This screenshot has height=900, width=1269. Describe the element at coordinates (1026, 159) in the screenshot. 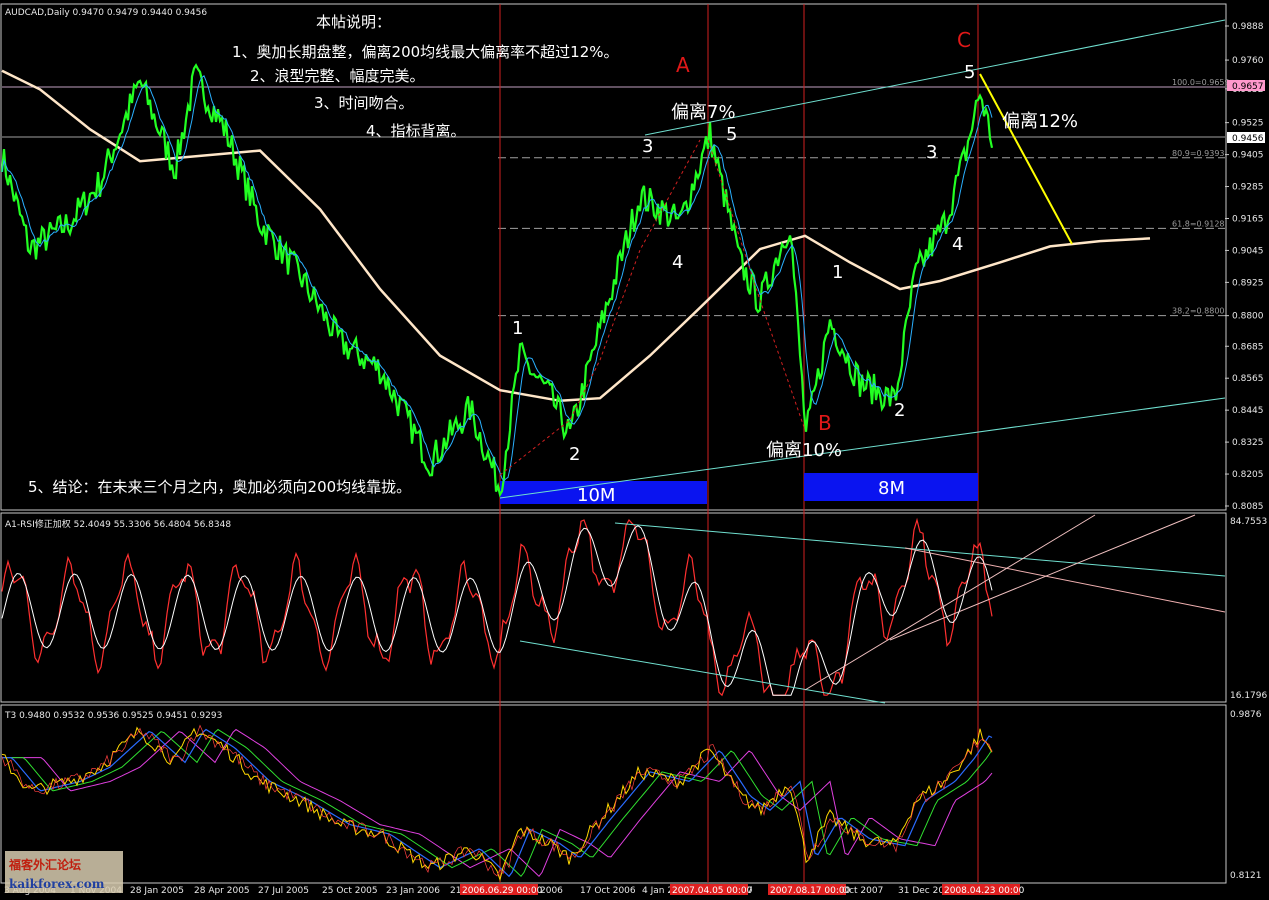

I see `target-yellow-line` at that location.